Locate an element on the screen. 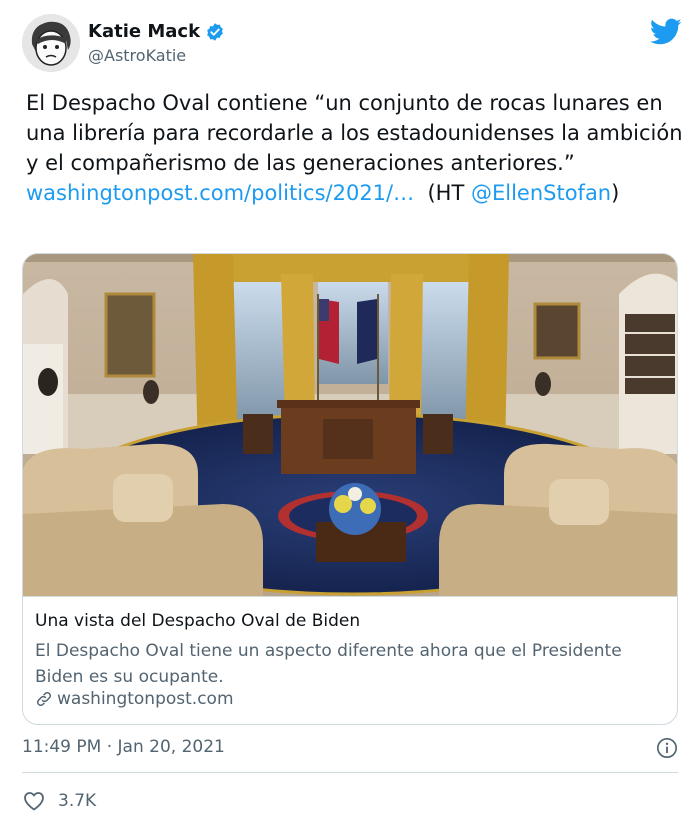 Image resolution: width=700 pixels, height=829 pixels. ht-suffix: ) is located at coordinates (615, 193).